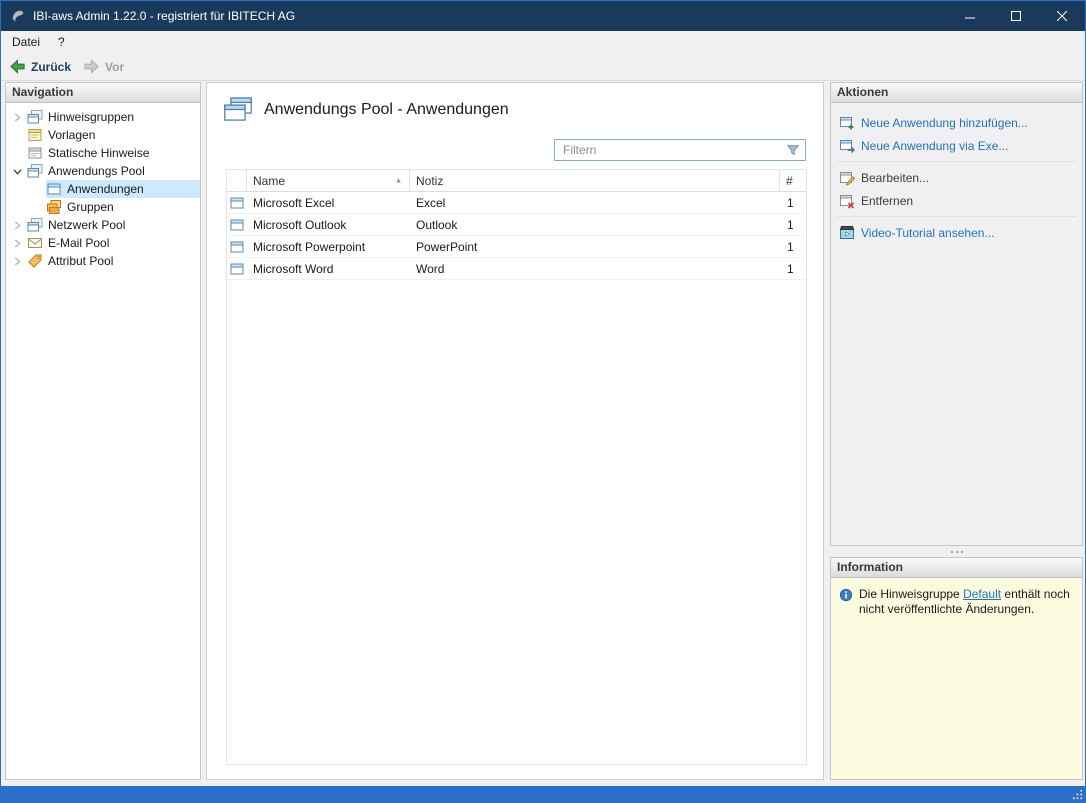 The height and width of the screenshot is (803, 1086). I want to click on cell-name: Microsoft Outlook, so click(300, 224).